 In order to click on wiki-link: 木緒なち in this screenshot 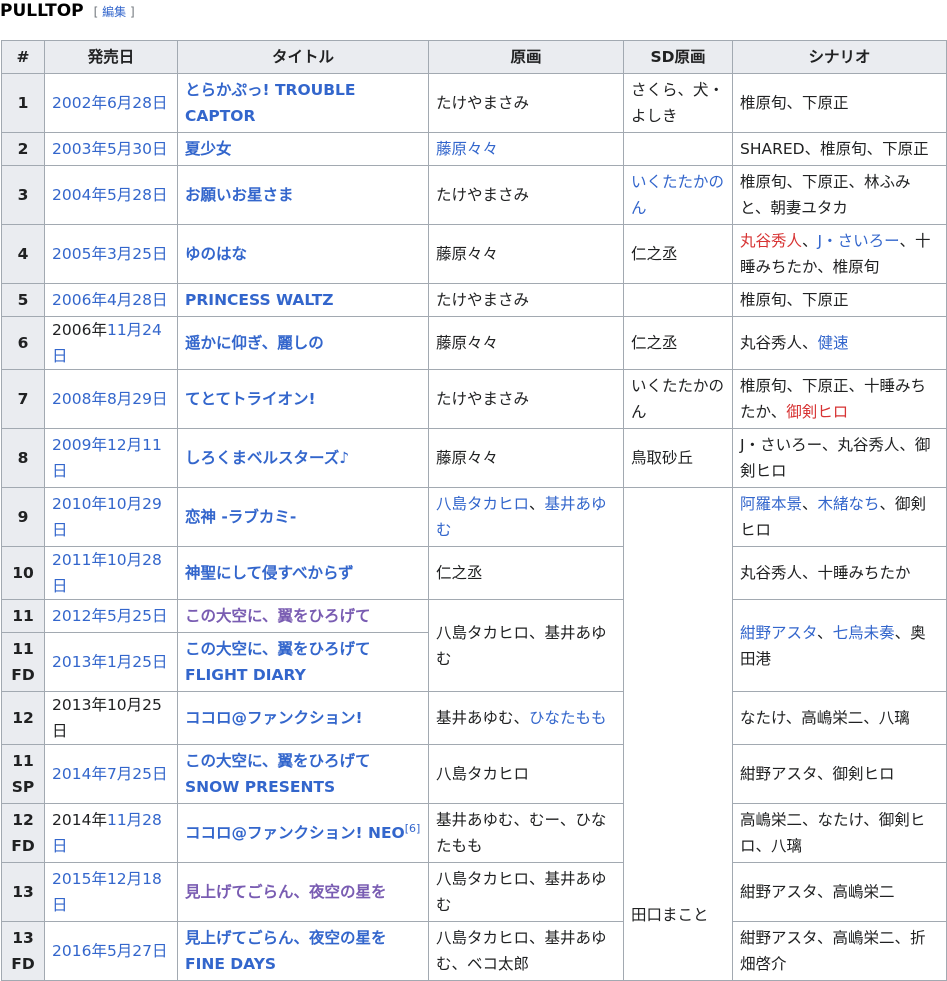, I will do `click(849, 504)`.